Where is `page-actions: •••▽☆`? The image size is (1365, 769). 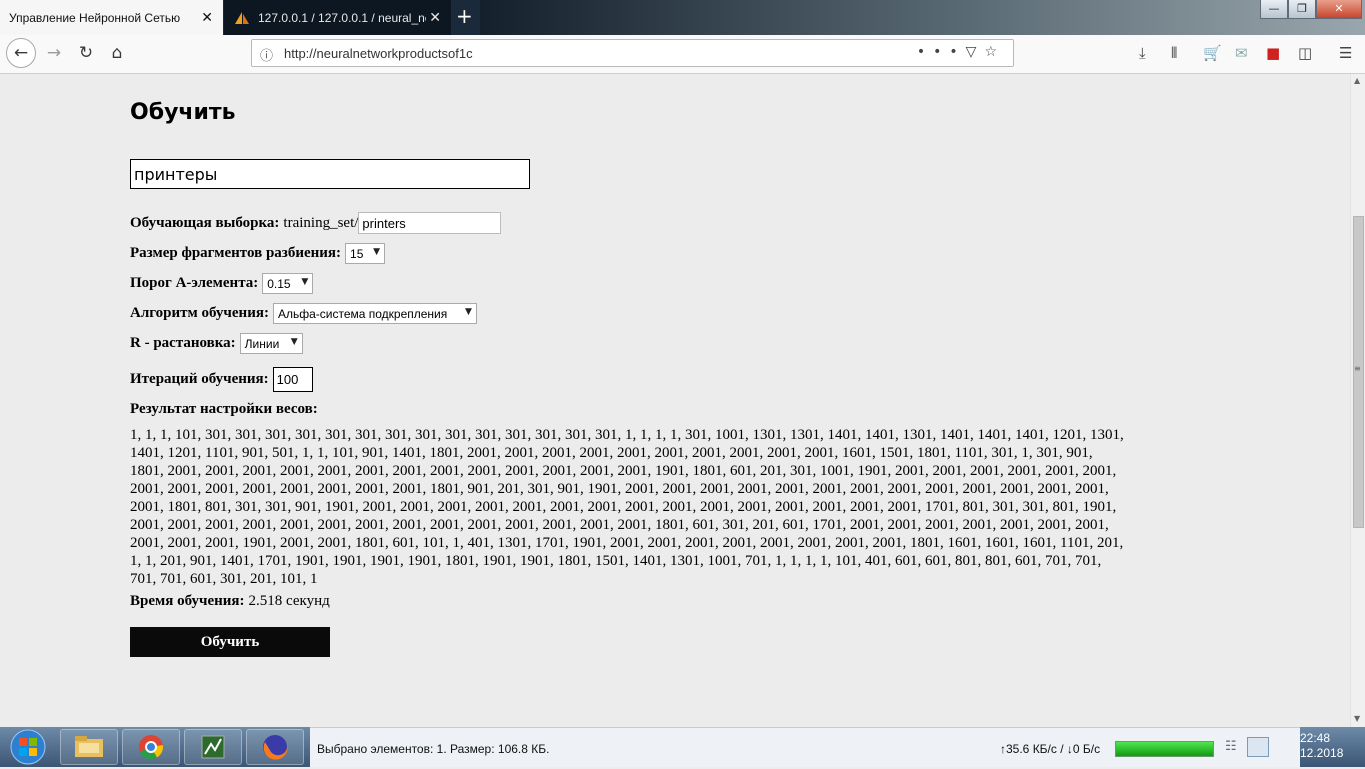 page-actions: •••▽☆ is located at coordinates (961, 52).